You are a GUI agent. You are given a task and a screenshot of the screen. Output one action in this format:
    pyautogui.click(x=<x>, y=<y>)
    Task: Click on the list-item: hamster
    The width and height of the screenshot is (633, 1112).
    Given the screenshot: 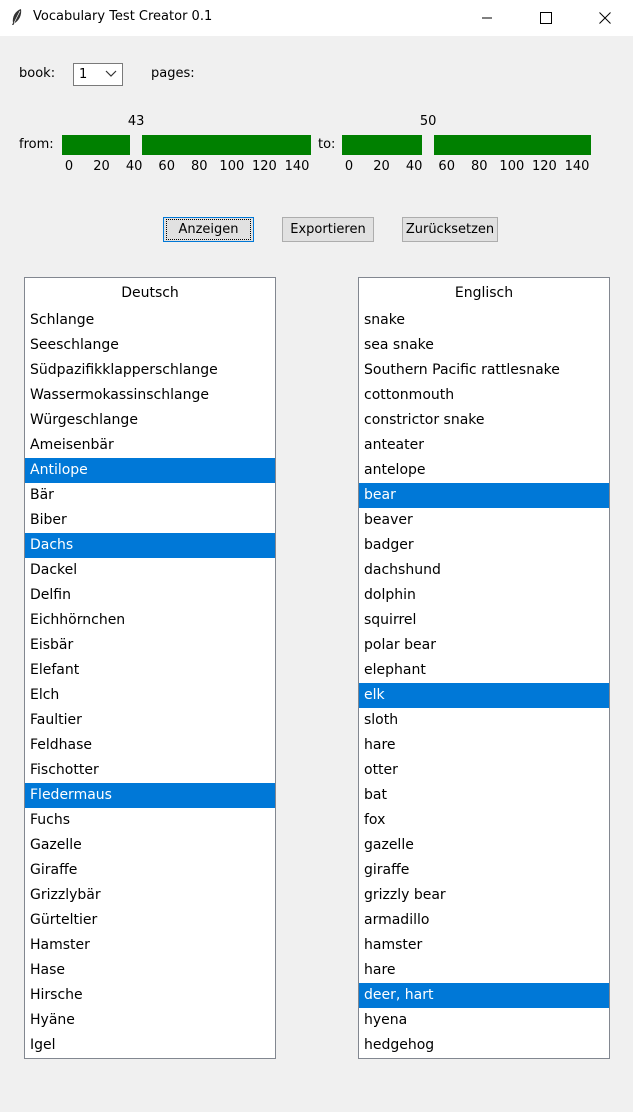 What is the action you would take?
    pyautogui.click(x=484, y=945)
    